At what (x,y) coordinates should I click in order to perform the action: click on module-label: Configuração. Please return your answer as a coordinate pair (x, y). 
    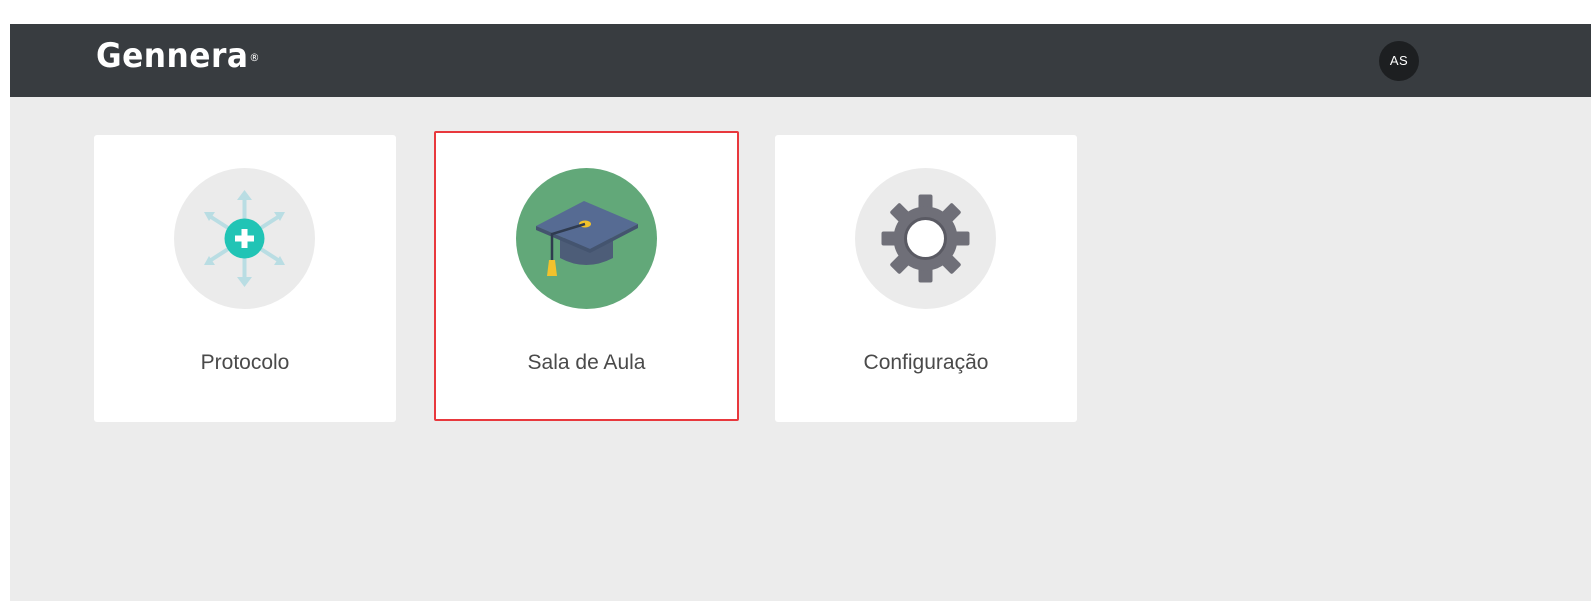
    Looking at the image, I should click on (926, 362).